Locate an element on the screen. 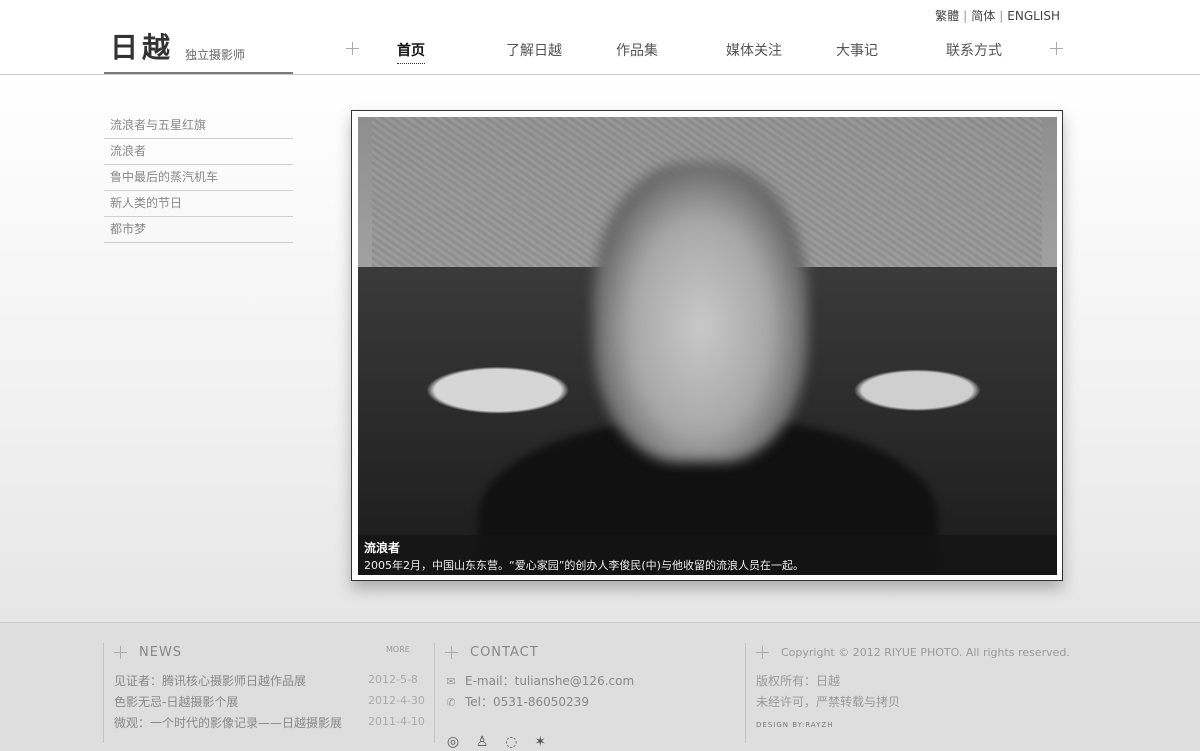  news-more-link: MORE is located at coordinates (398, 649).